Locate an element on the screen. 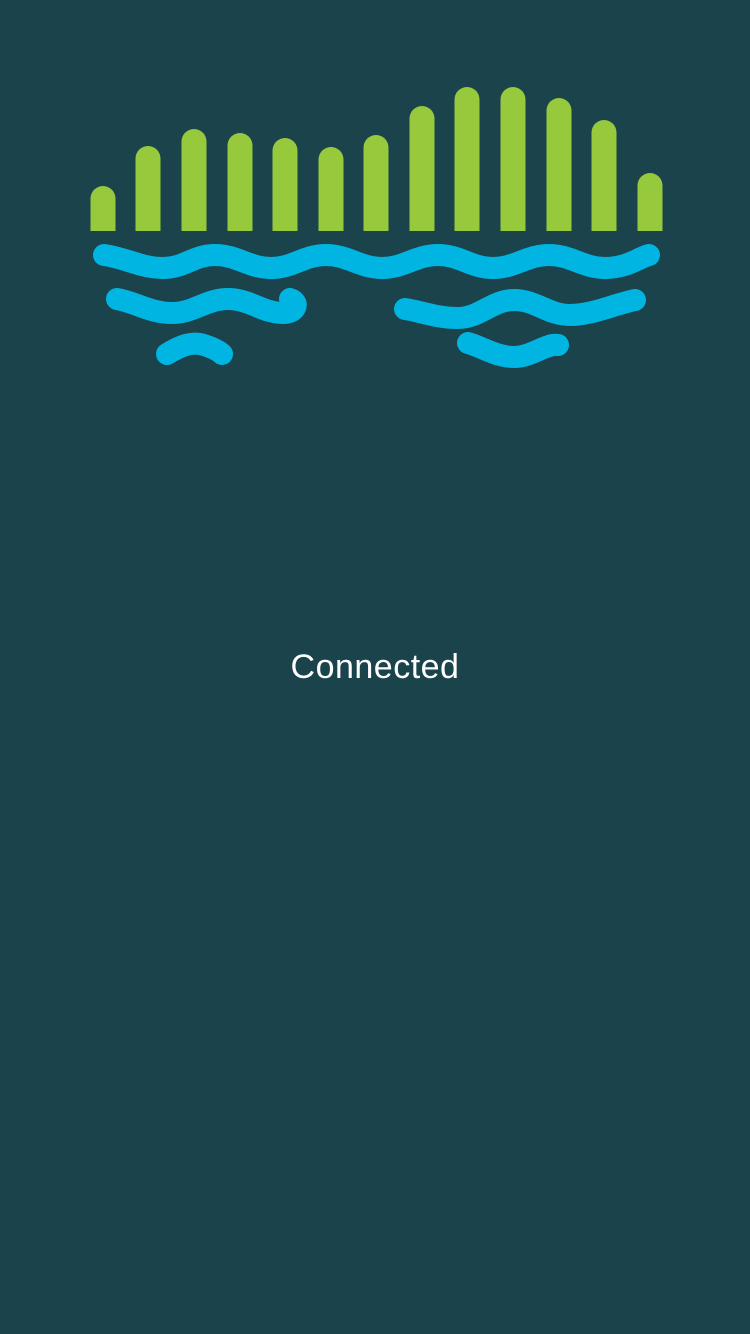  logo-bar-baseline-mask is located at coordinates (380, 241).